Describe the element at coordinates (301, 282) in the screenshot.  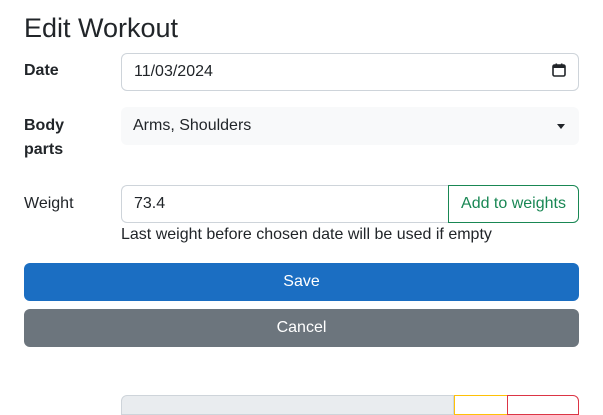
I see `save-button: Save` at that location.